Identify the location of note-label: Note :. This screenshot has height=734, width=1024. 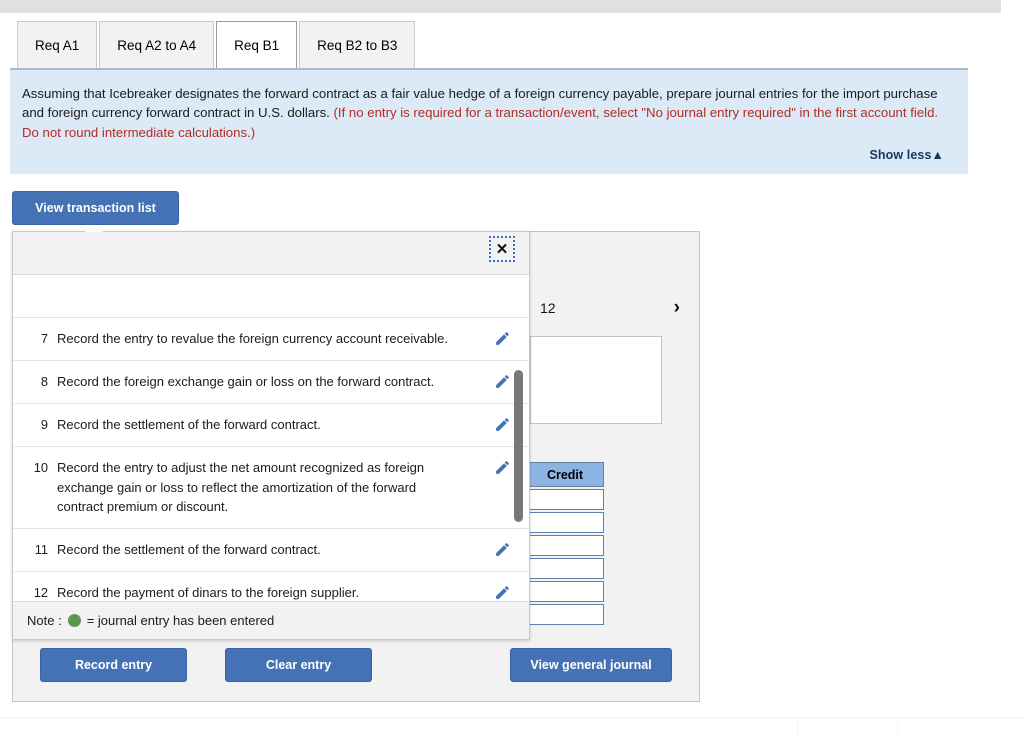
(44, 620).